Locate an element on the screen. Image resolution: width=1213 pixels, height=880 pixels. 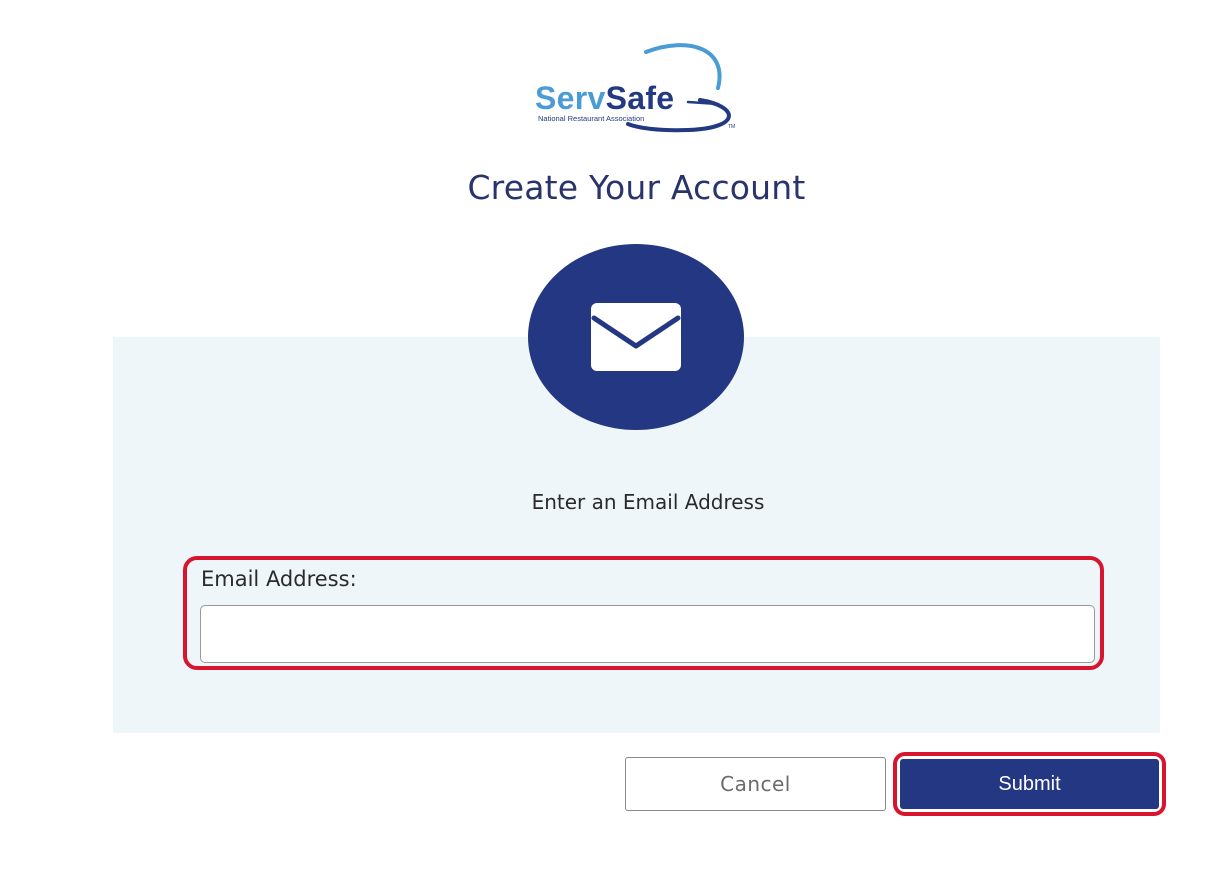
email-input is located at coordinates (647, 634).